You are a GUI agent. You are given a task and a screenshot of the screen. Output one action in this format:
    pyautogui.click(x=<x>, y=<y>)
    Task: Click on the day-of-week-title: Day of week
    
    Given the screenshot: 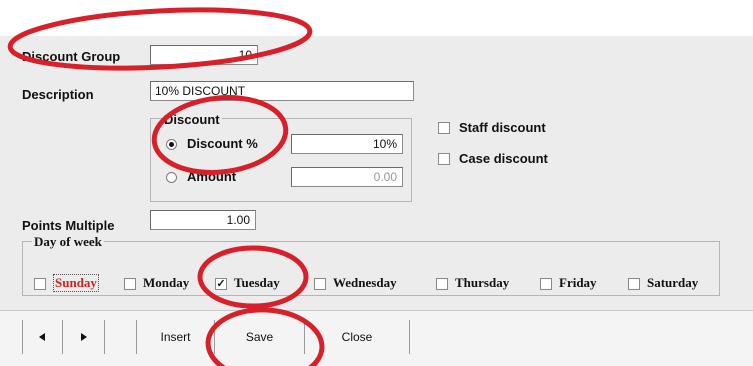 What is the action you would take?
    pyautogui.click(x=68, y=242)
    